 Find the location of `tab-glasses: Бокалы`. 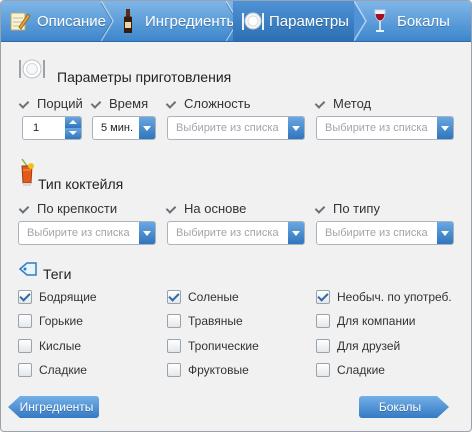

tab-glasses: Бокалы is located at coordinates (419, 21).